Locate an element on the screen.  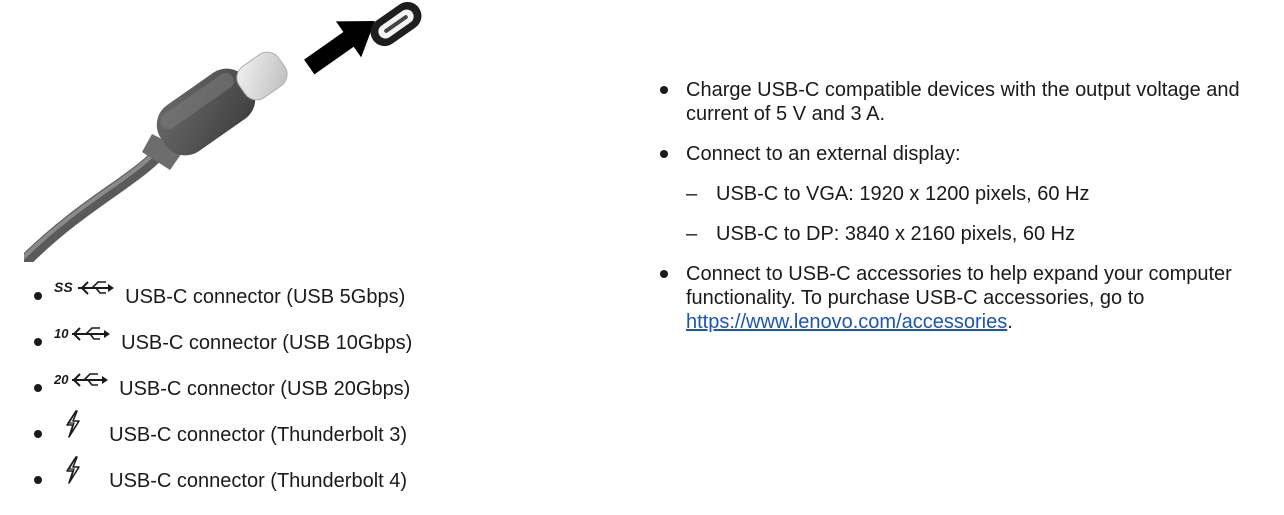
list-item: SS USB-C connector (USB 5Gbps) is located at coordinates (223, 297).